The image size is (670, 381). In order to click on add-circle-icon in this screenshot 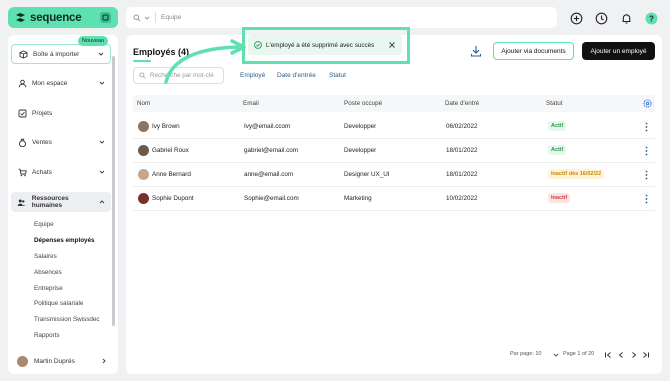, I will do `click(576, 18)`.